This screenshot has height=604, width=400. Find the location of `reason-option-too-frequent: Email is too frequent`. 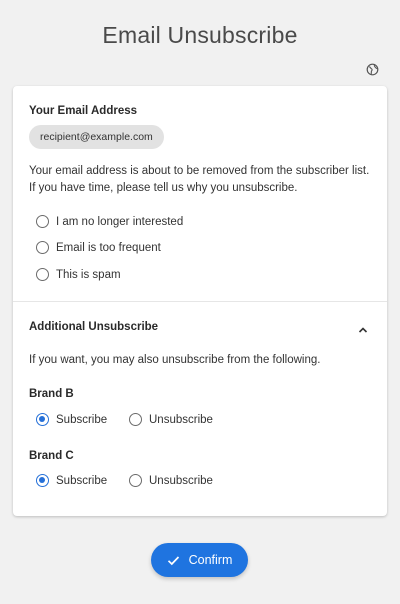

reason-option-too-frequent: Email is too frequent is located at coordinates (98, 247).